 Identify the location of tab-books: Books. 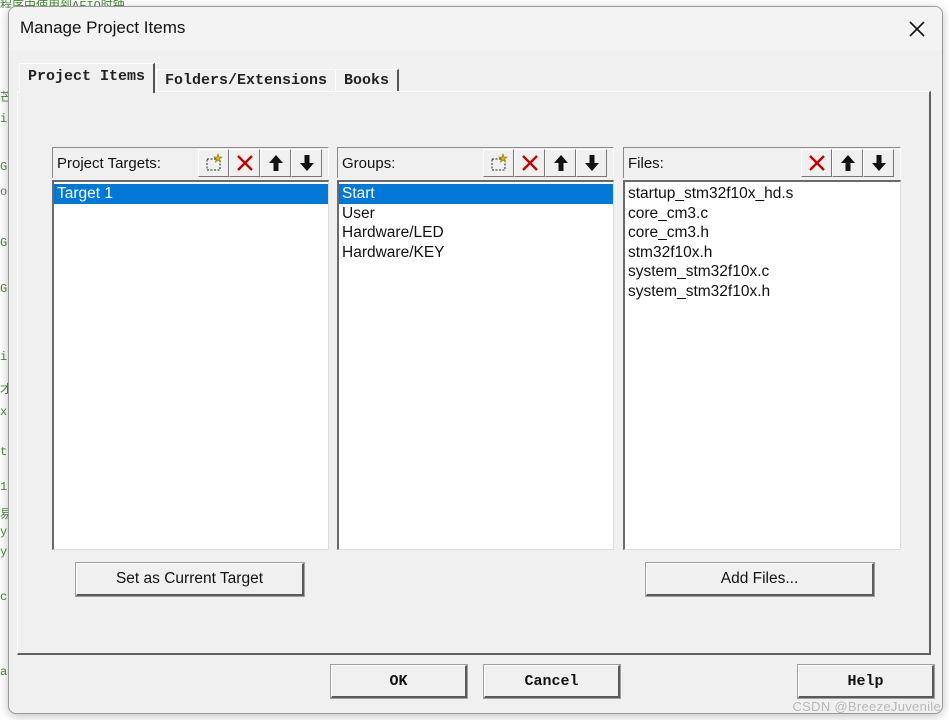
(367, 80).